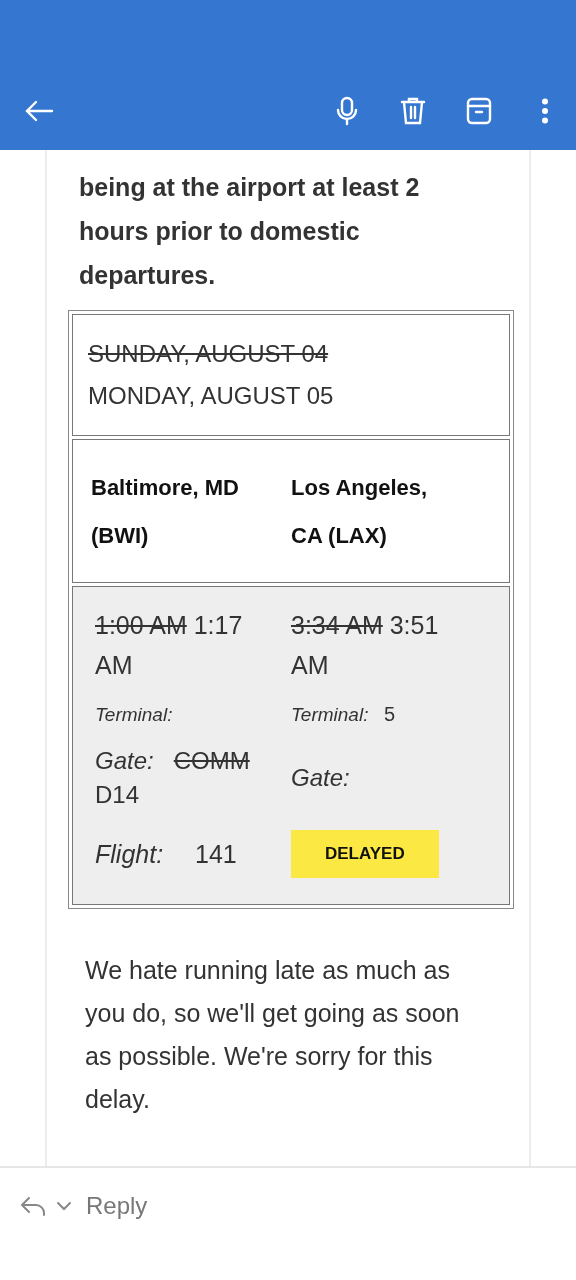 The height and width of the screenshot is (1280, 576). What do you see at coordinates (169, 645) in the screenshot?
I see `departure-time: 1:00 AM 1:17 AM` at bounding box center [169, 645].